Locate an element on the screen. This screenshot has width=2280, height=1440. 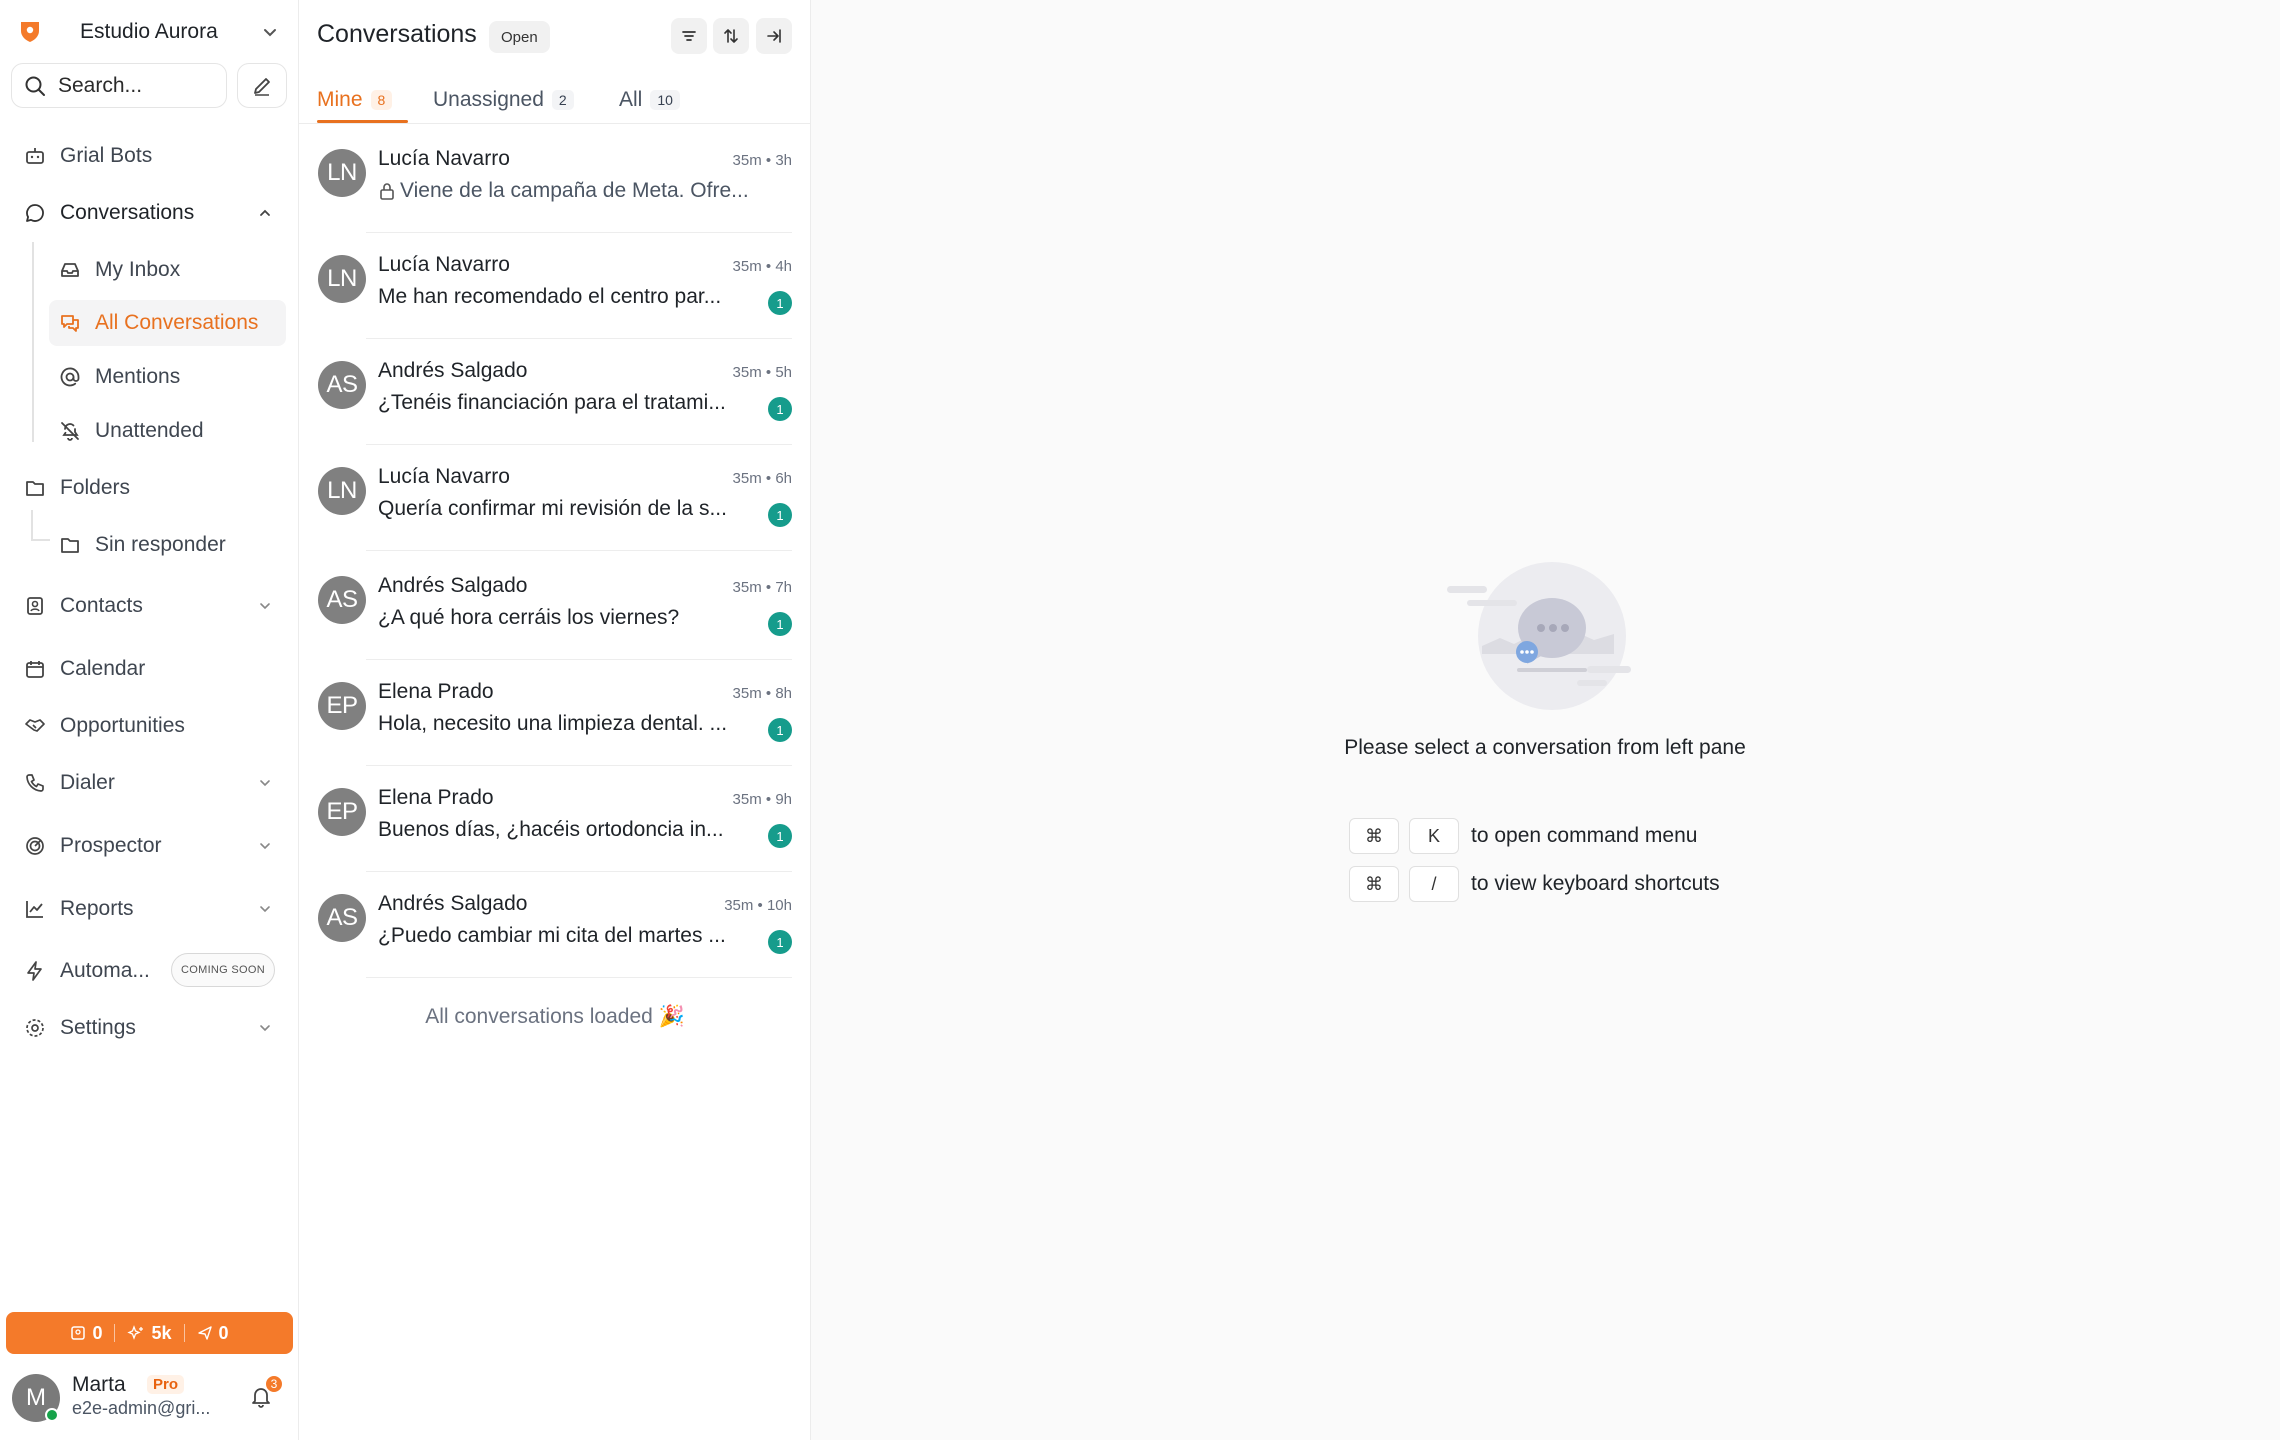
active-tab-indicator is located at coordinates (362, 121).